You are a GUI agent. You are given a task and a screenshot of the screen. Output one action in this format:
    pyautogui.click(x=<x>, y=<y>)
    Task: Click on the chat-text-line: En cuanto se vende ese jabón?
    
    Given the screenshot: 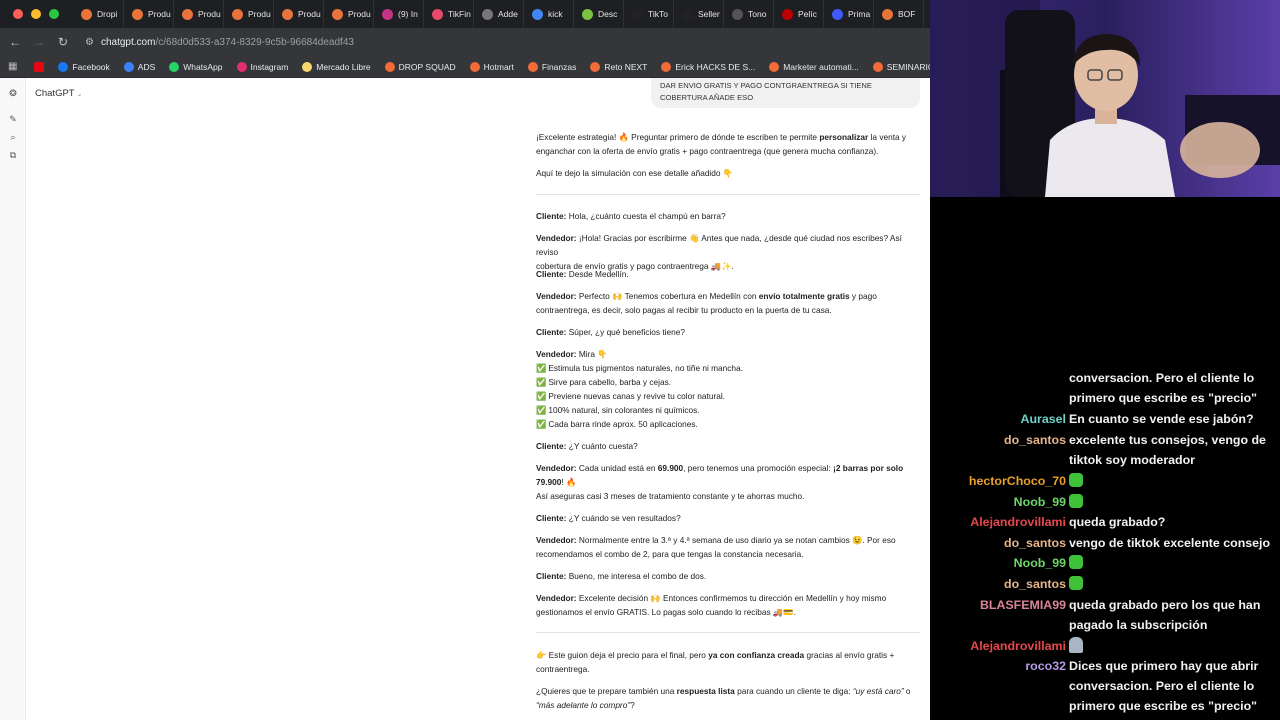 What is the action you would take?
    pyautogui.click(x=1161, y=419)
    